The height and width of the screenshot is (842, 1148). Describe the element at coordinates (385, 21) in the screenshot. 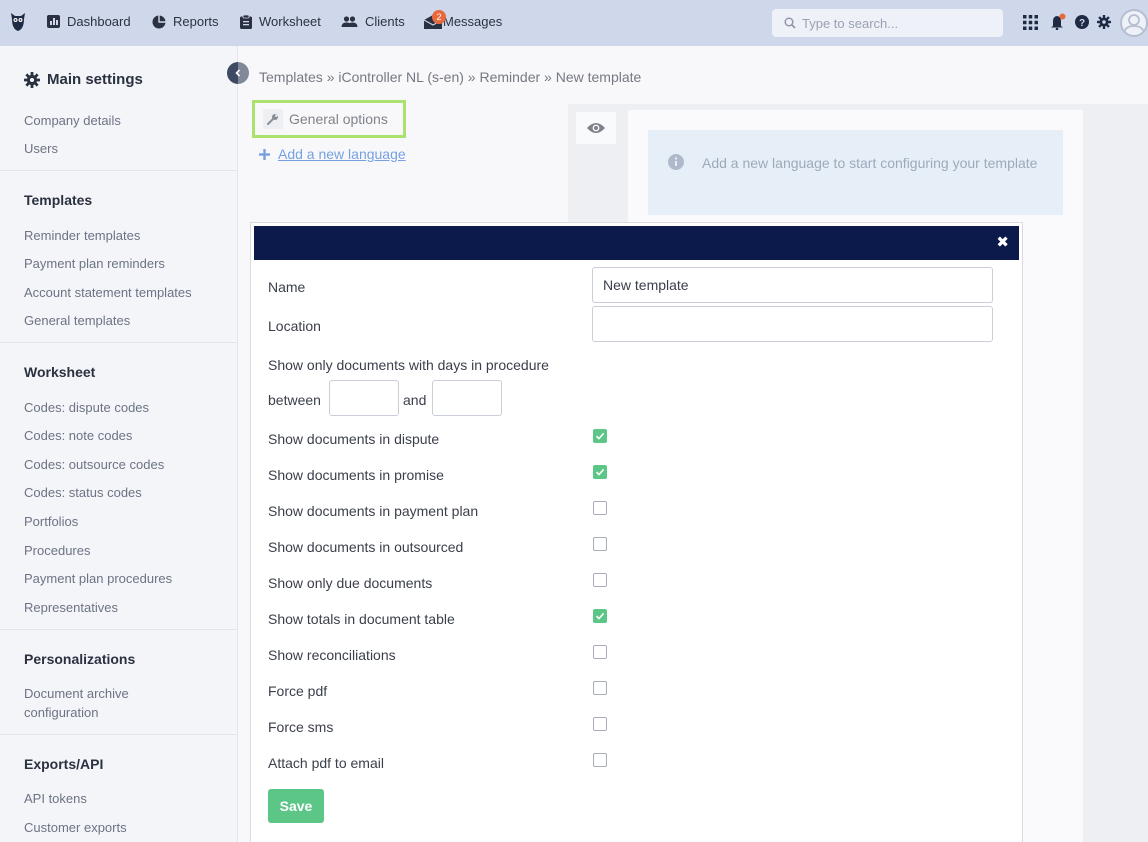

I see `nav-clients-label: Clients` at that location.